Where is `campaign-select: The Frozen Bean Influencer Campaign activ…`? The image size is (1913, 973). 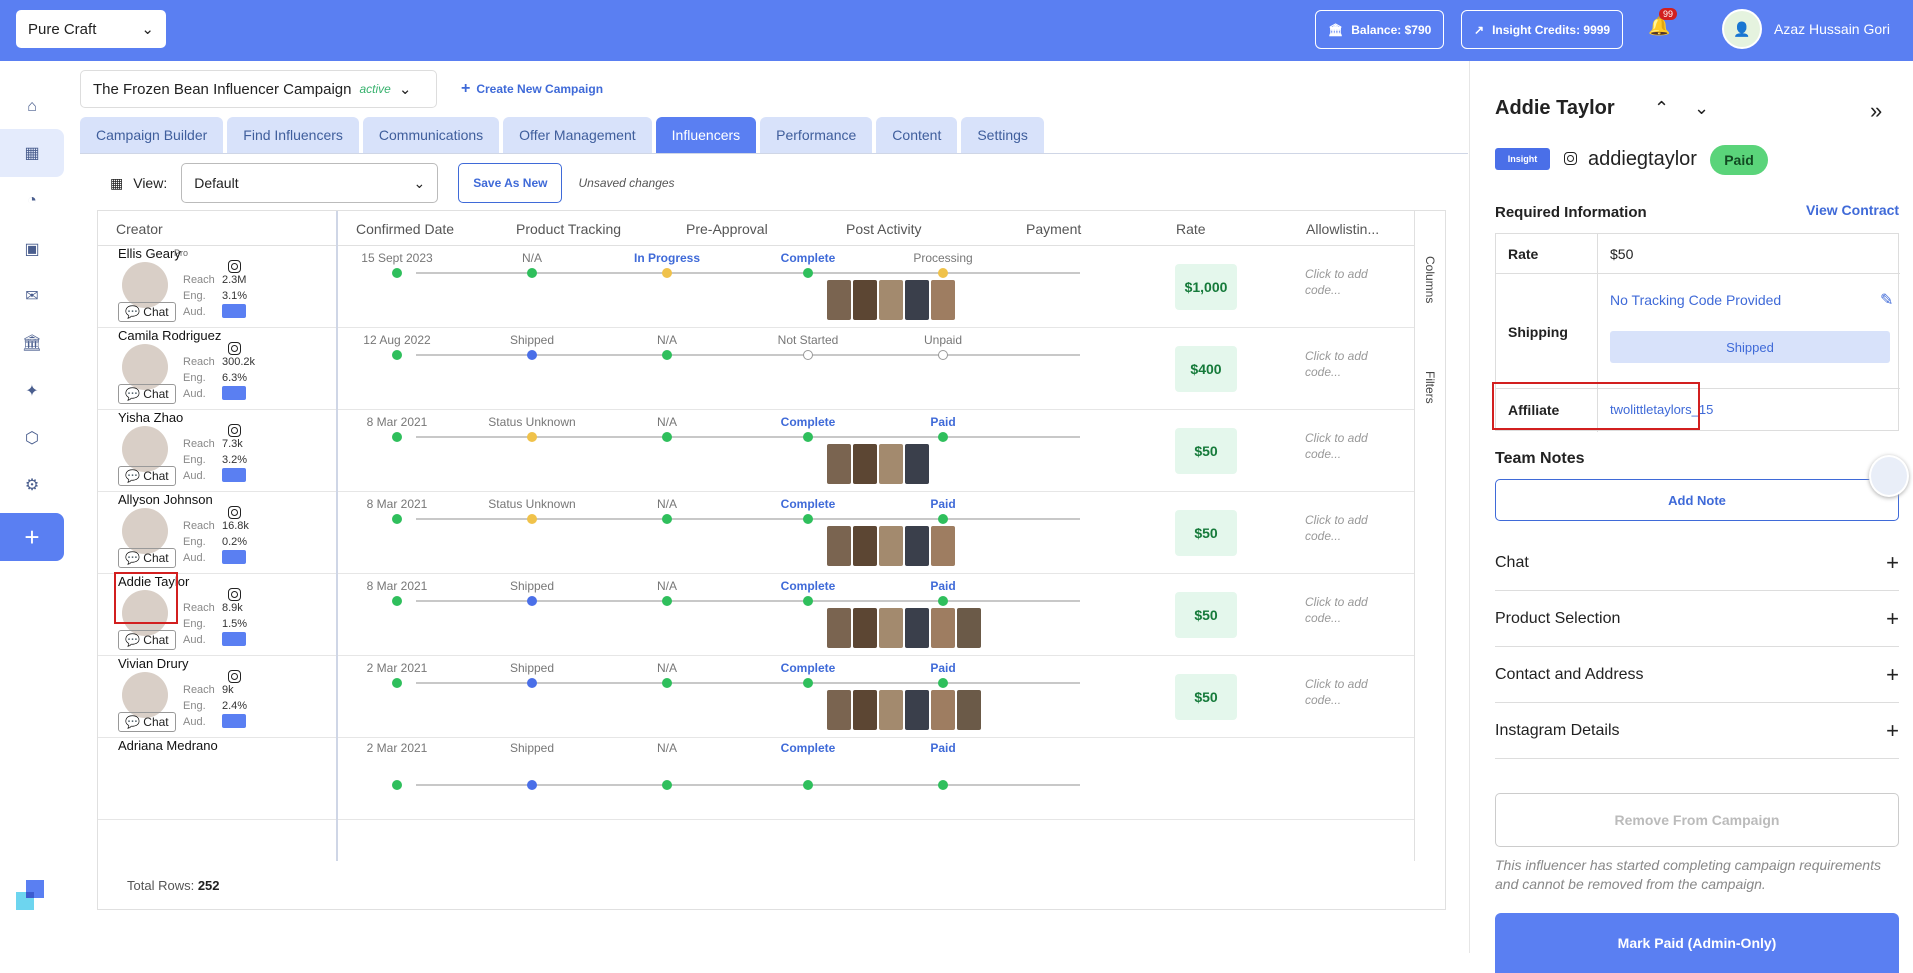 campaign-select: The Frozen Bean Influencer Campaign activ… is located at coordinates (258, 89).